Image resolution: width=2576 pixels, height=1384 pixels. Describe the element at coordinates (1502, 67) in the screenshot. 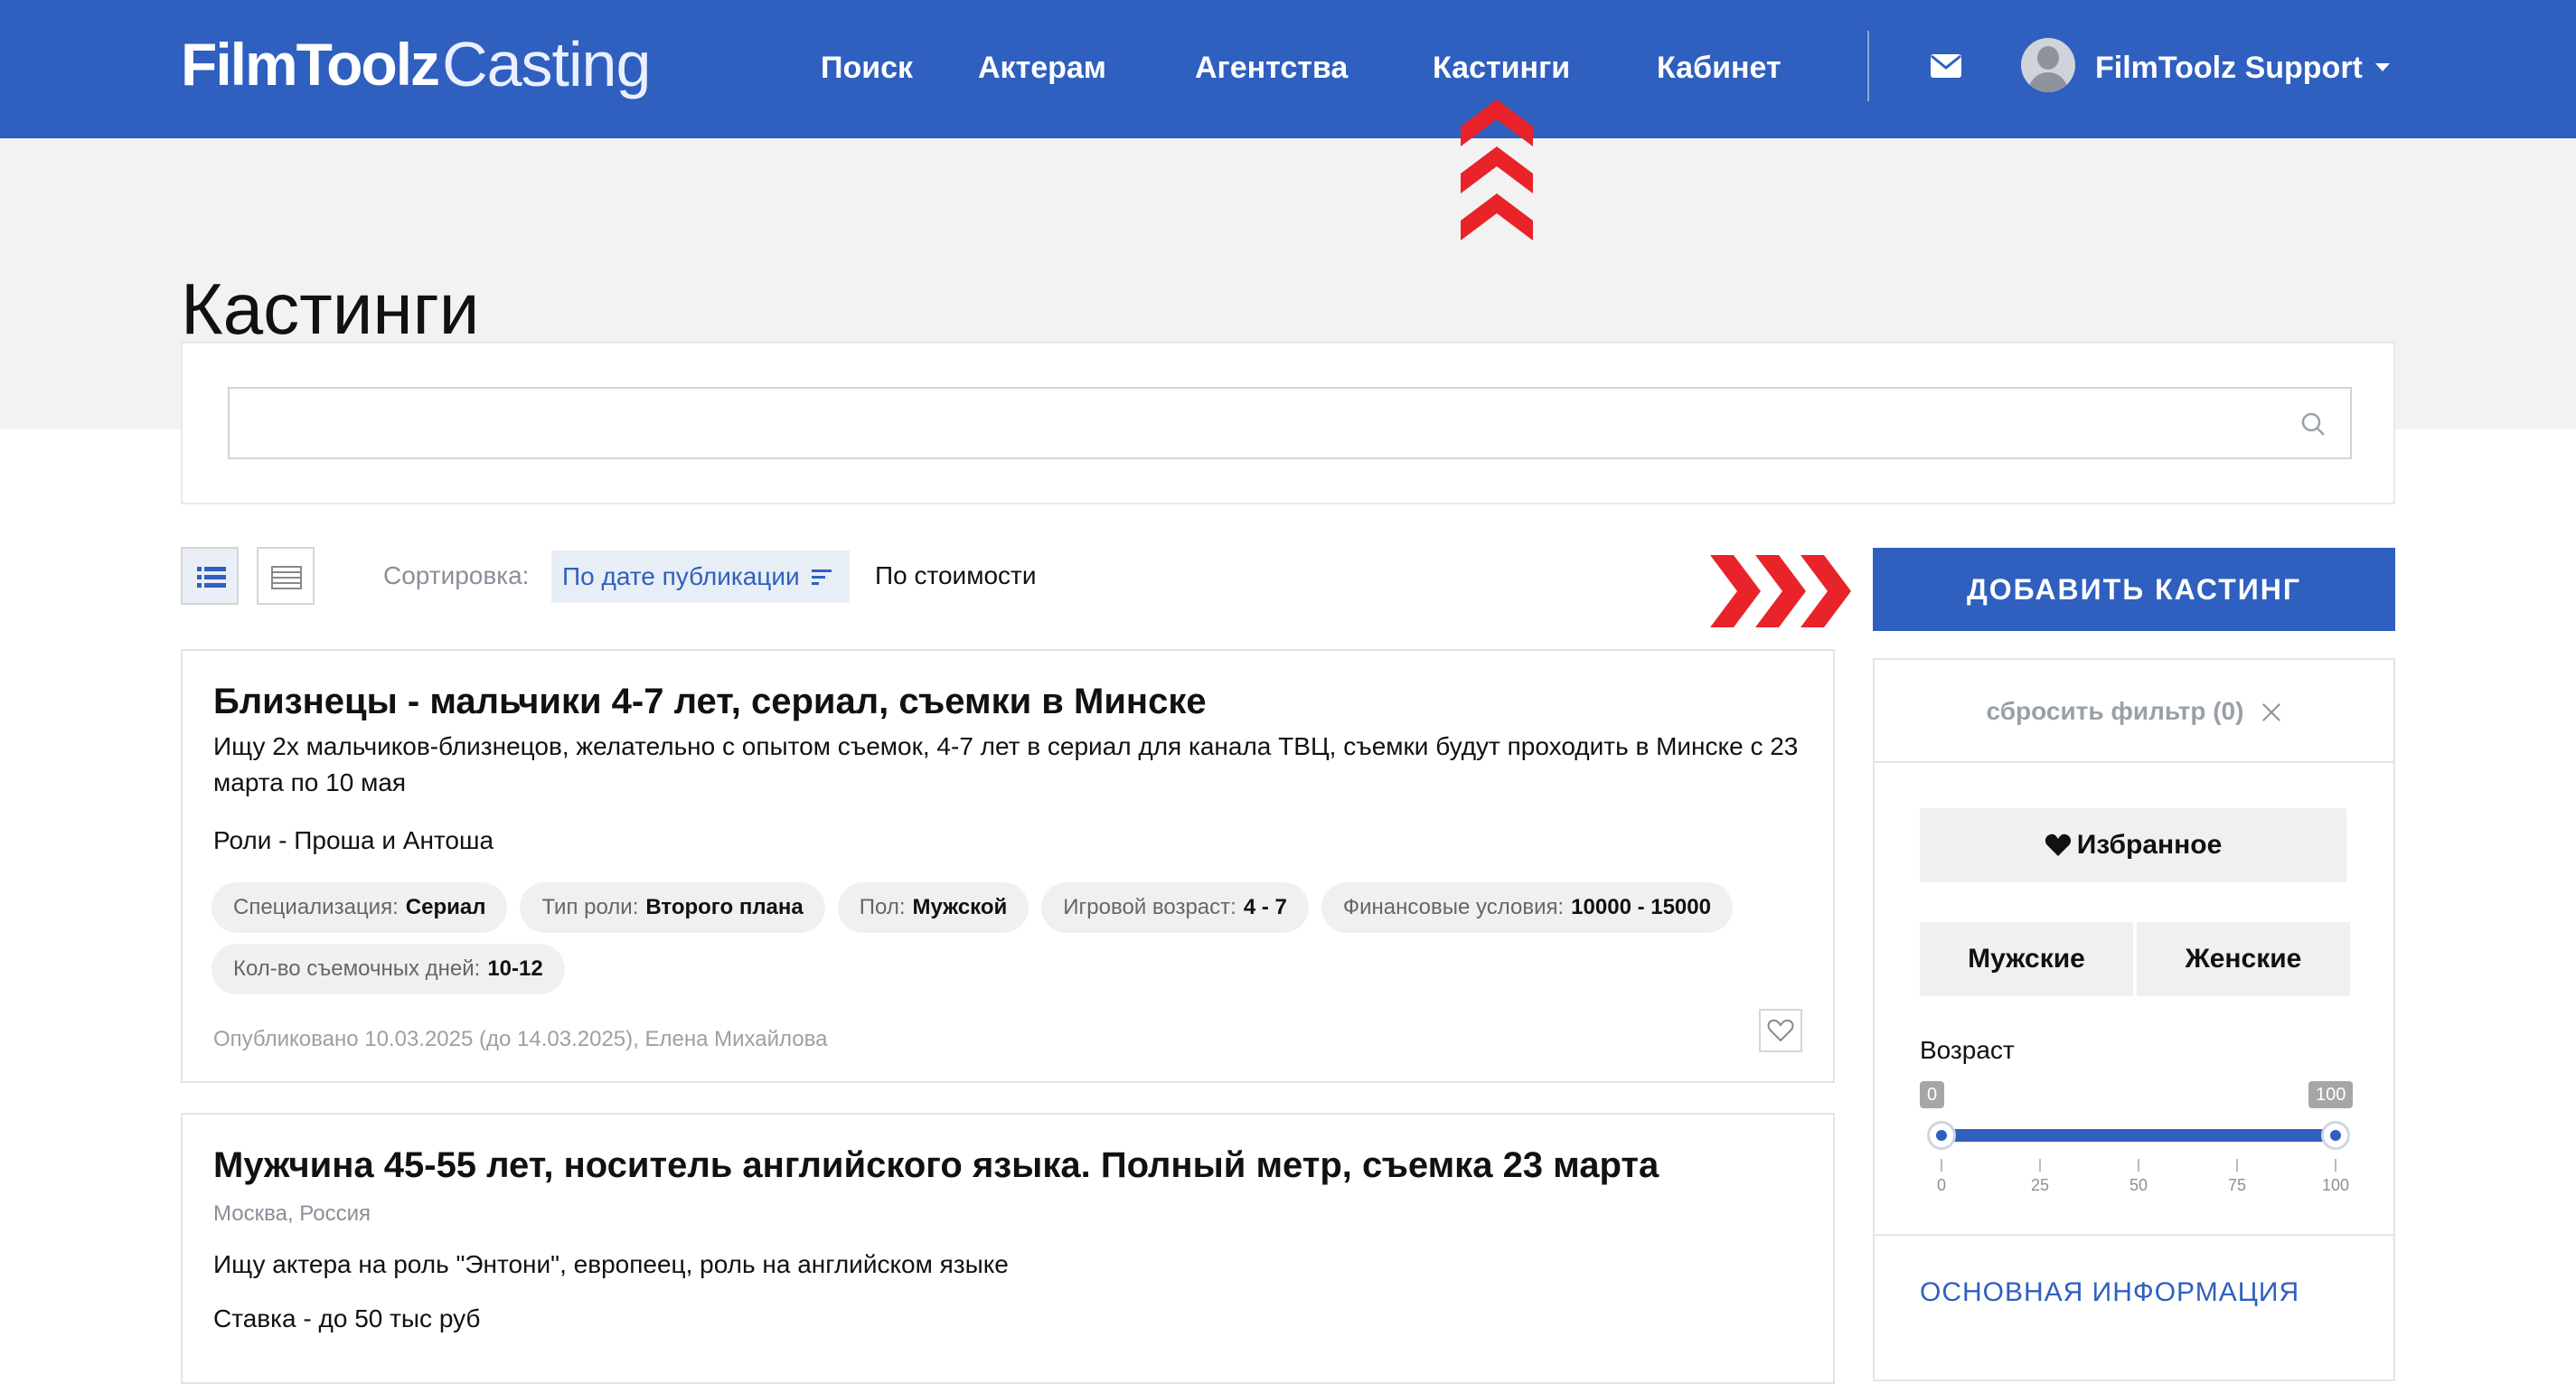

I see `nav-item-castings: Кастинги` at that location.